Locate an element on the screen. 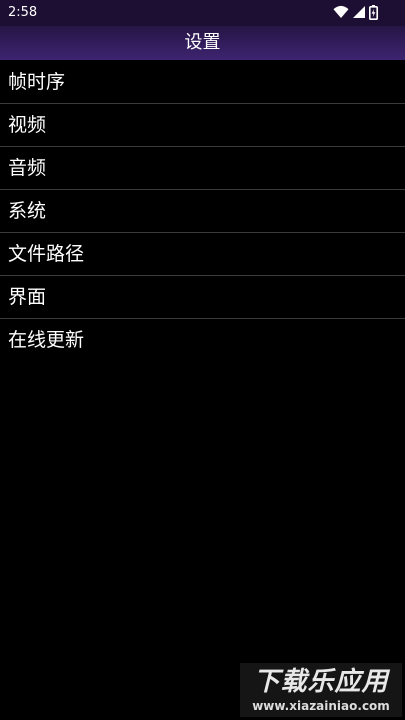 The image size is (405, 720). wifi-icon is located at coordinates (341, 11).